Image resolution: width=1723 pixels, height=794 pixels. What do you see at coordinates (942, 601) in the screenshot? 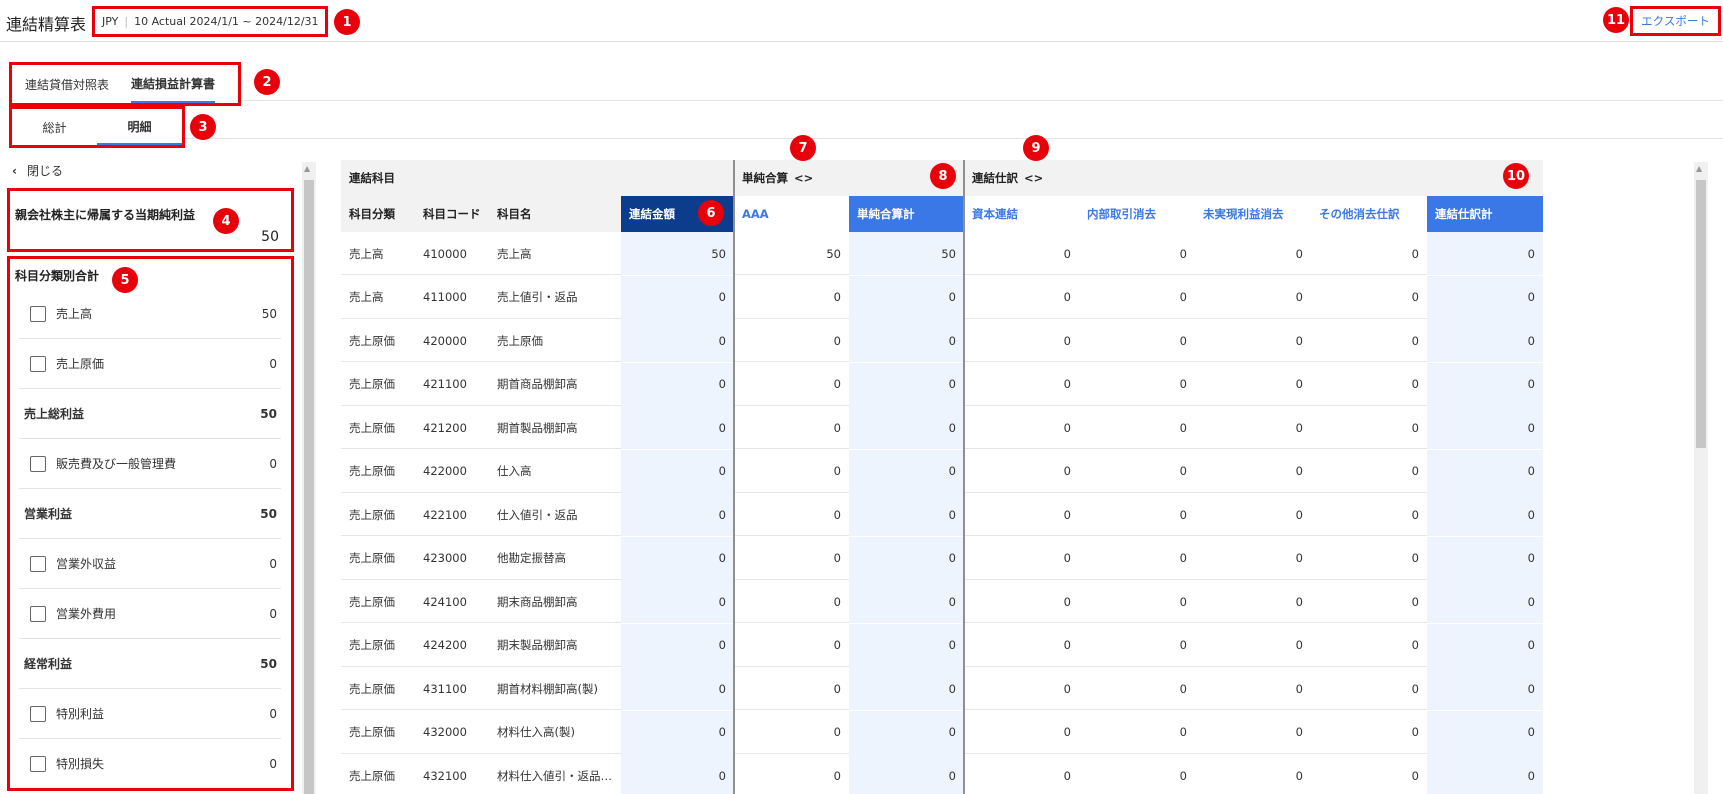
I see `table-row: 売上原価 424100 期末商品棚卸高 0 0 0 0 0 0 0 0` at bounding box center [942, 601].